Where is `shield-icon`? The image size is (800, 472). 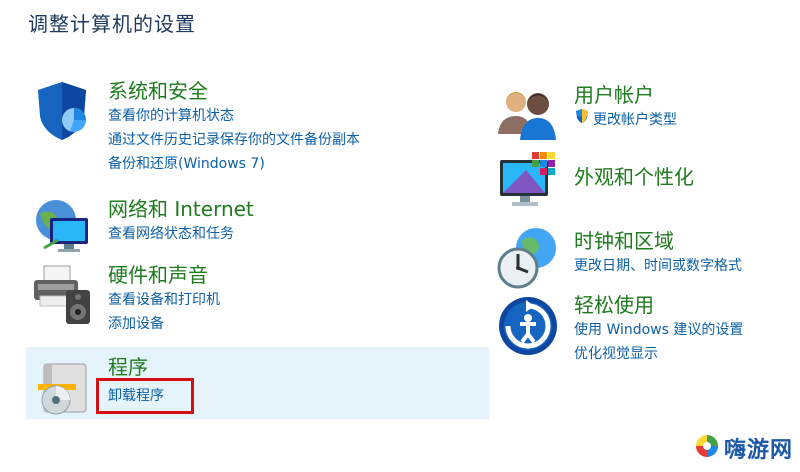
shield-icon is located at coordinates (62, 110).